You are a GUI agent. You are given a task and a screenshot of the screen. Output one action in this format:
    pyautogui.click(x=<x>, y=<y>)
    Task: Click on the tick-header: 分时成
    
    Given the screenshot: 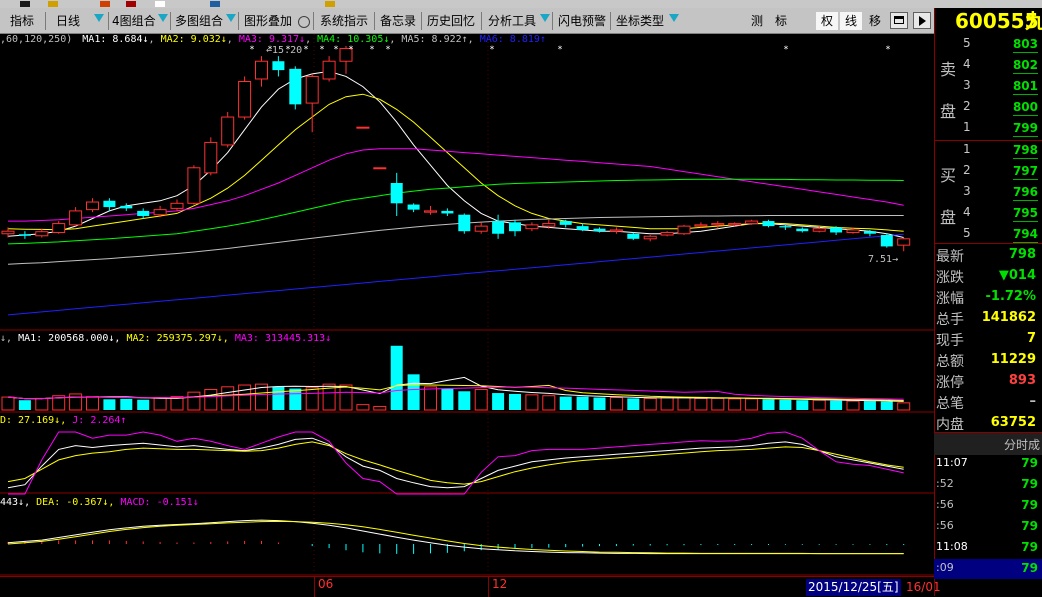 What is the action you would take?
    pyautogui.click(x=988, y=443)
    